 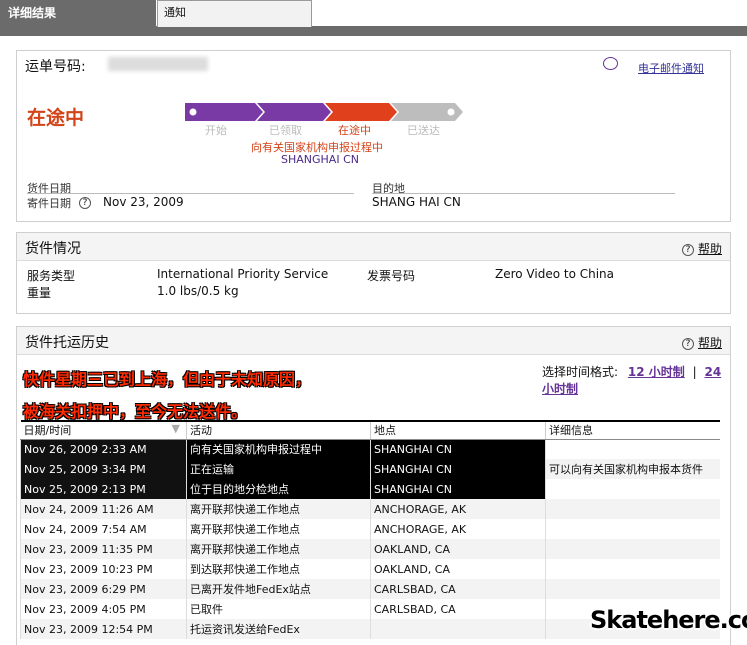 I want to click on panel-title: 货件情况, so click(x=53, y=249).